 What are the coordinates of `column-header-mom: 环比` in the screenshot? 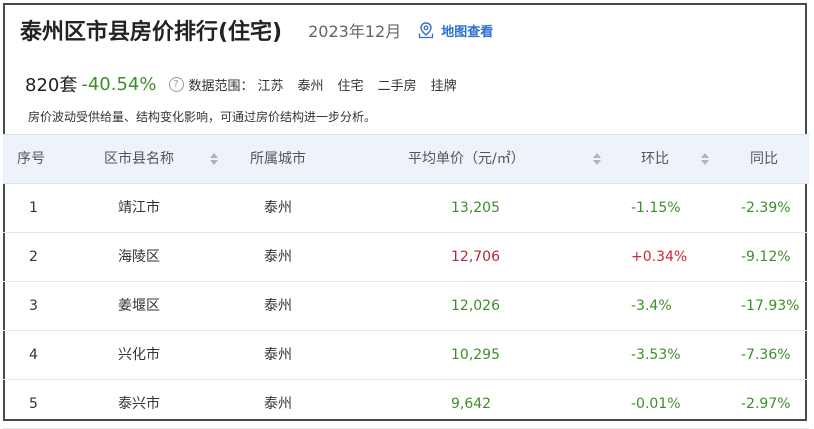 It's located at (655, 159).